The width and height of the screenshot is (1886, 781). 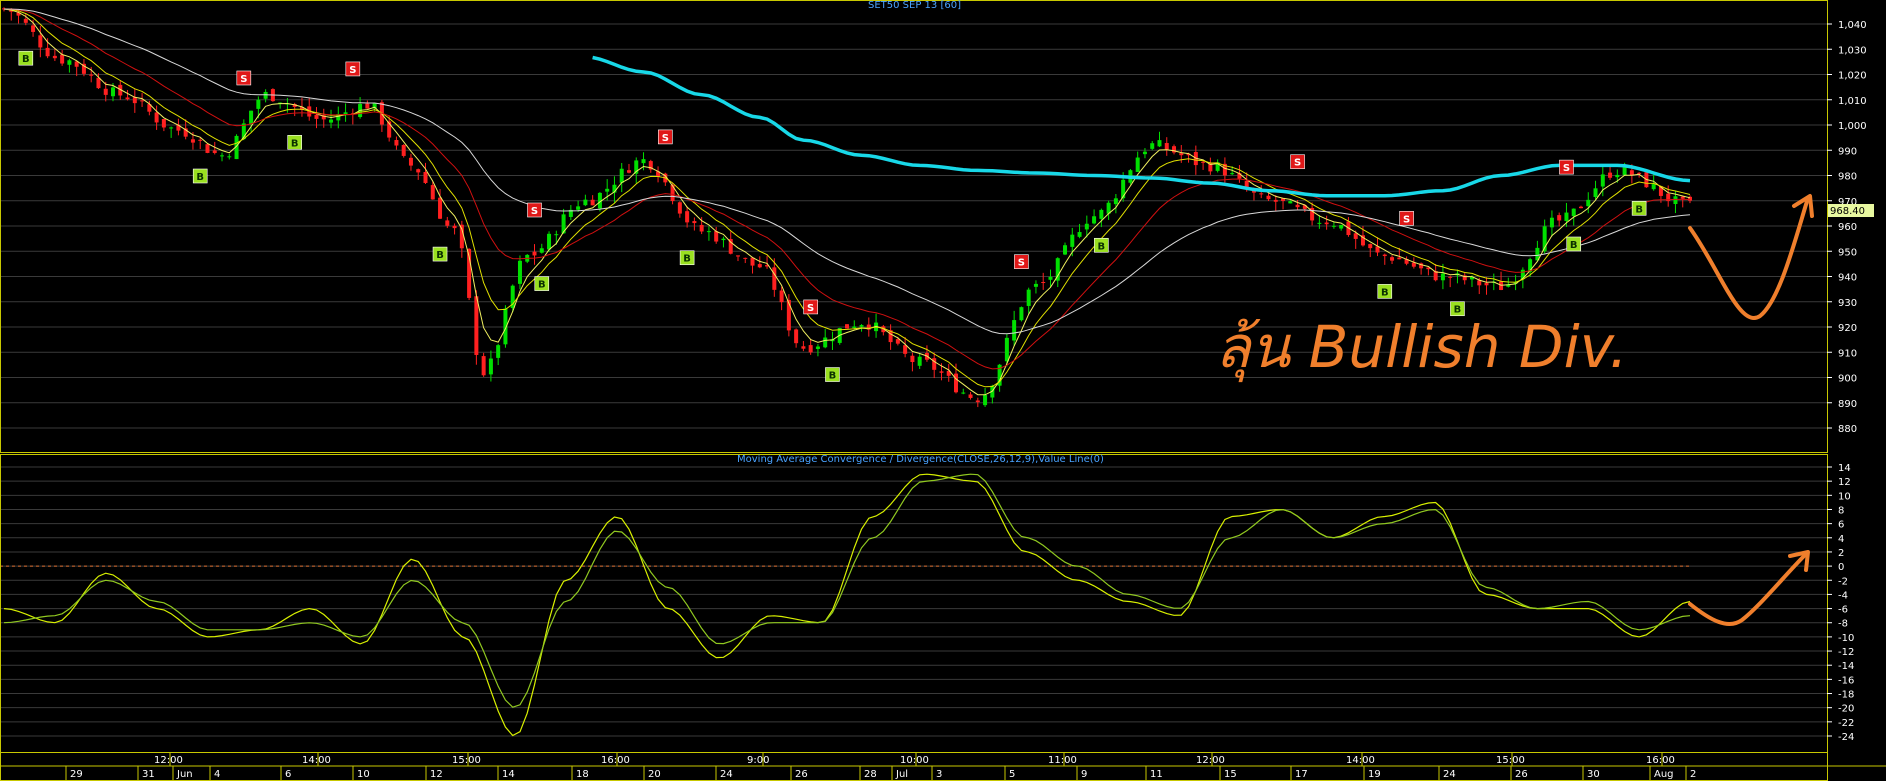 What do you see at coordinates (1841, 567) in the screenshot?
I see `macd-tick-label: 0` at bounding box center [1841, 567].